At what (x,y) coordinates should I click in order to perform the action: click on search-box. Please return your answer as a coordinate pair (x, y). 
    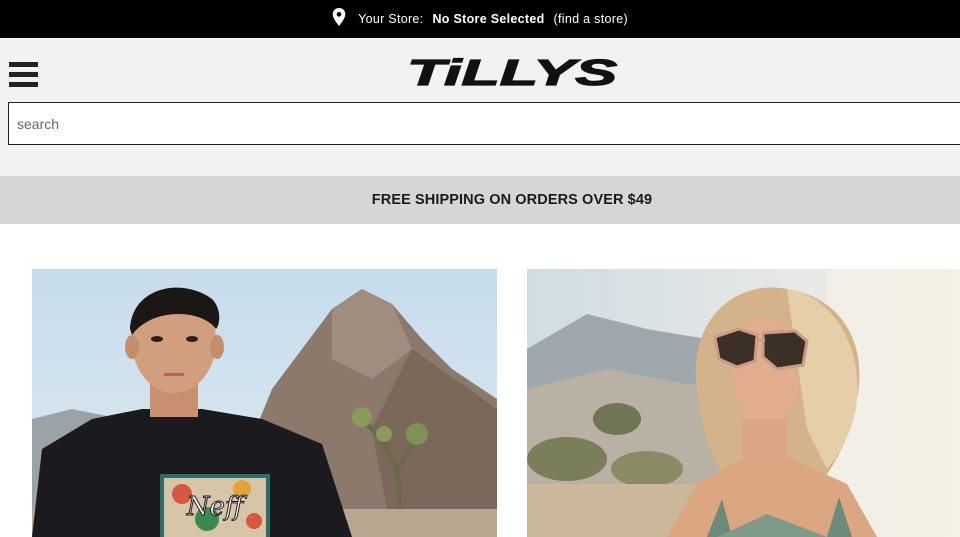
    Looking at the image, I should click on (484, 123).